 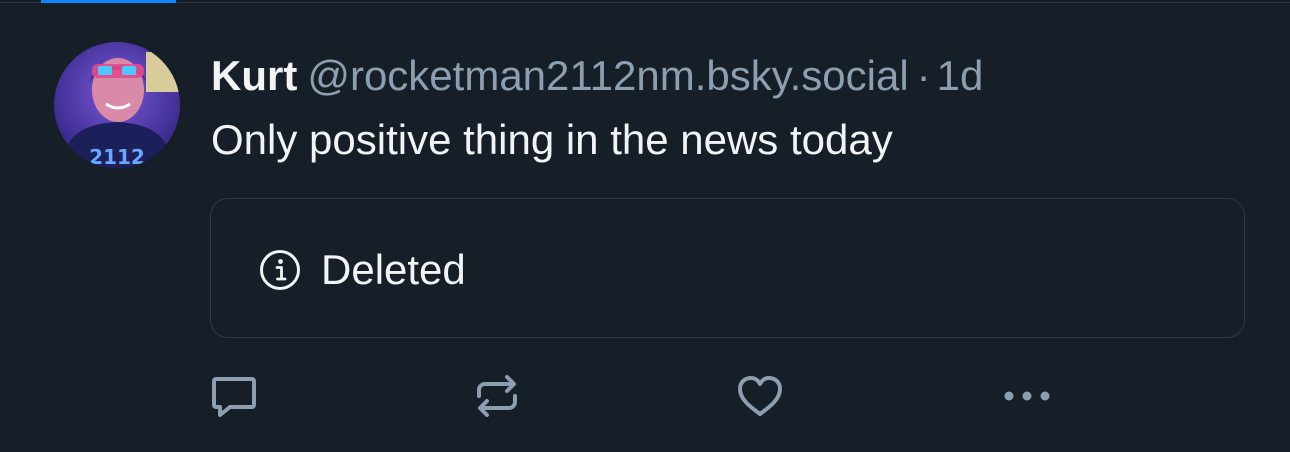 I want to click on author-avatar: 2112, so click(x=117, y=105).